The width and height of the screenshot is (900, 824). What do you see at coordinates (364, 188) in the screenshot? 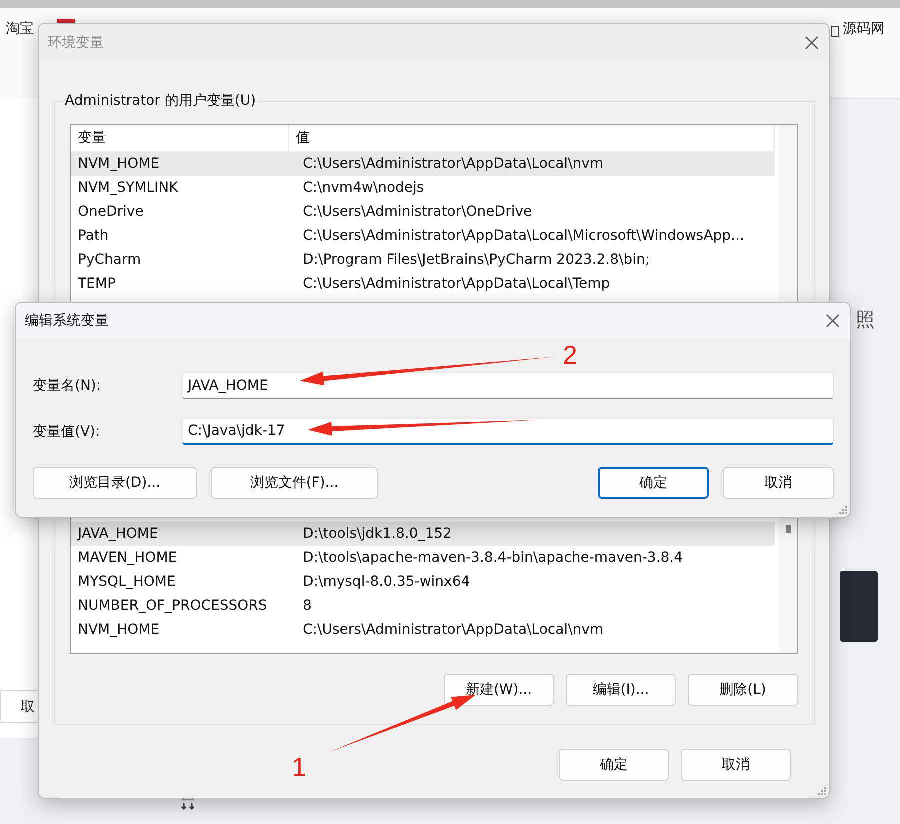
I see `variable-value: C:\nvm4w\nodejs` at bounding box center [364, 188].